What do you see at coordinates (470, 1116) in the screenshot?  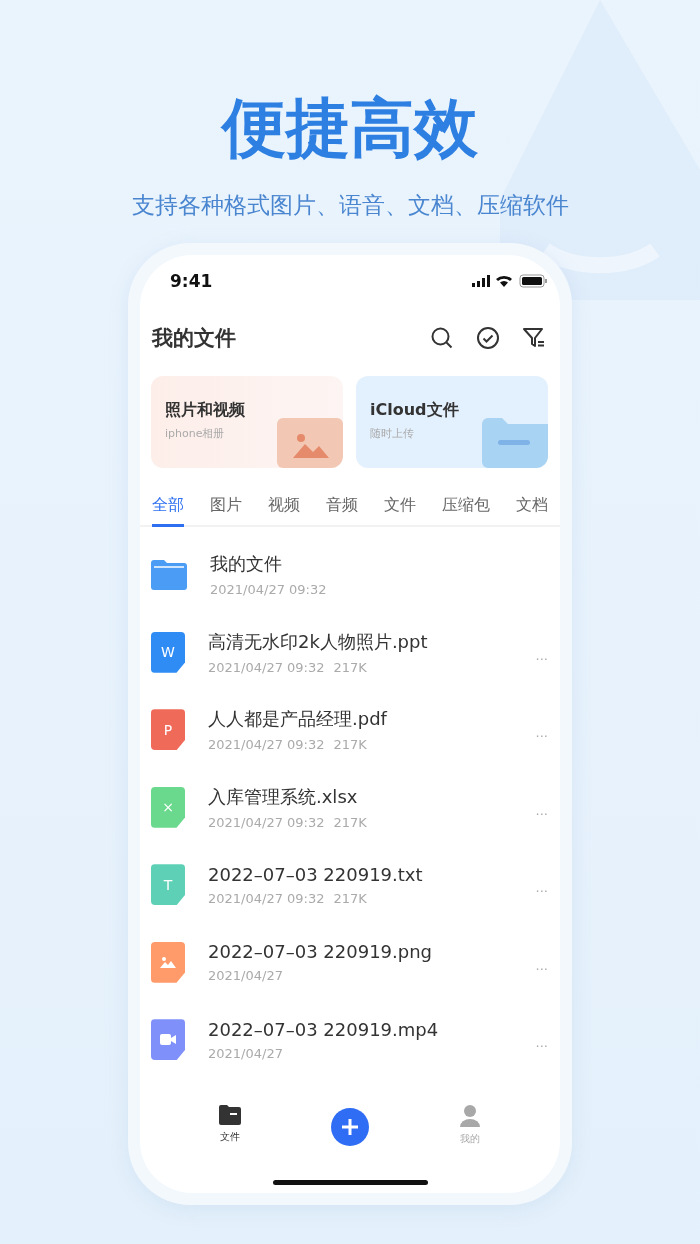 I see `person-icon` at bounding box center [470, 1116].